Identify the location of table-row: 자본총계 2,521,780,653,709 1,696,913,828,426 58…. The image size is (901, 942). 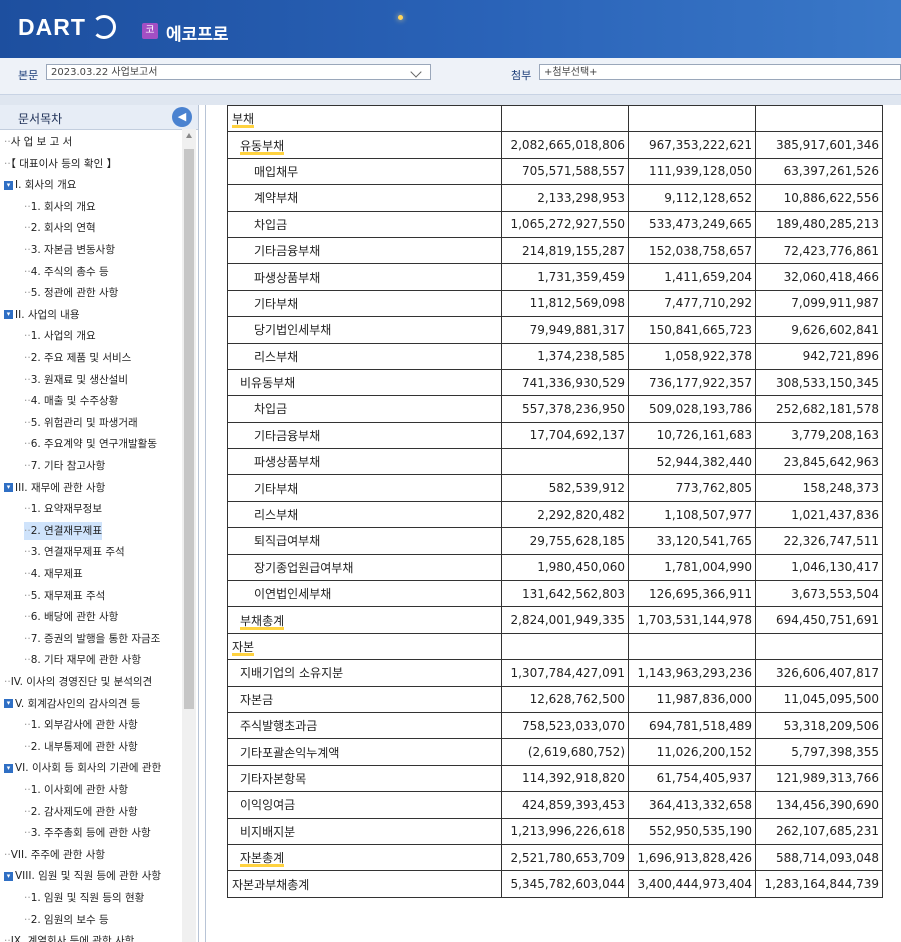
(555, 857).